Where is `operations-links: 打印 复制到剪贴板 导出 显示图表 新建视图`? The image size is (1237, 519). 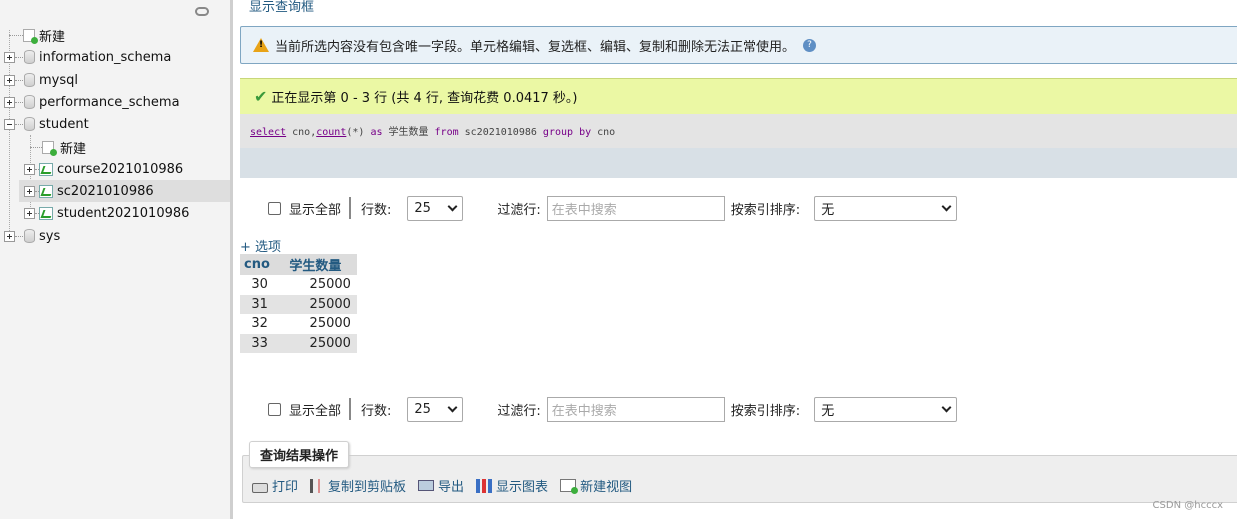
operations-links: 打印 复制到剪贴板 导出 显示图表 新建视图 is located at coordinates (446, 485).